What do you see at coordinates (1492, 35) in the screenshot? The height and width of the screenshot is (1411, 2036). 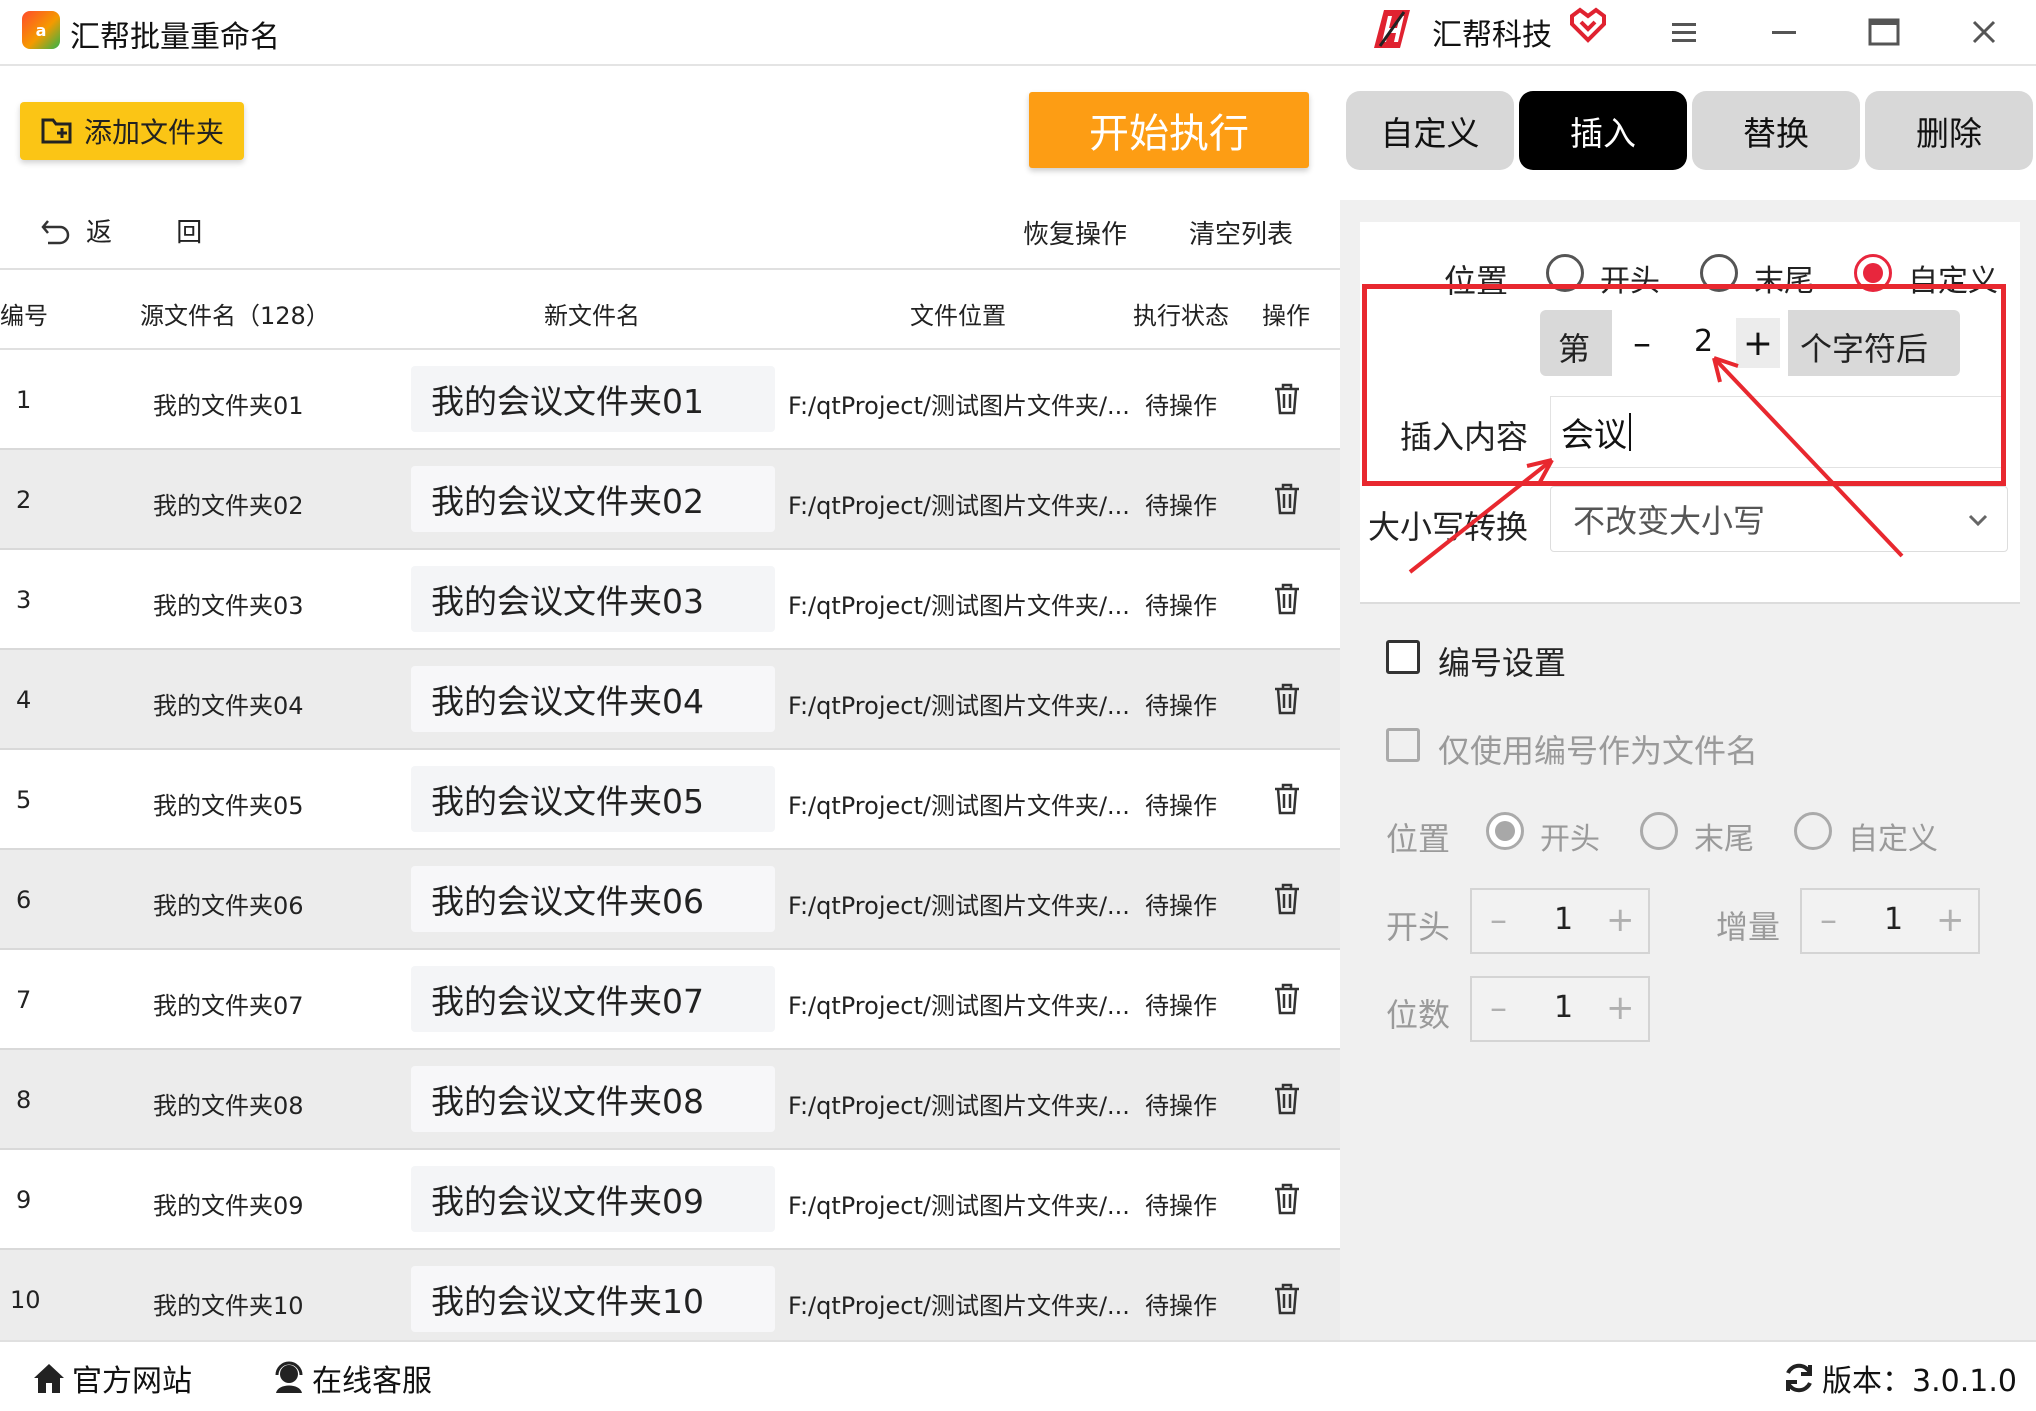 I see `brand-name: 汇帮科技` at bounding box center [1492, 35].